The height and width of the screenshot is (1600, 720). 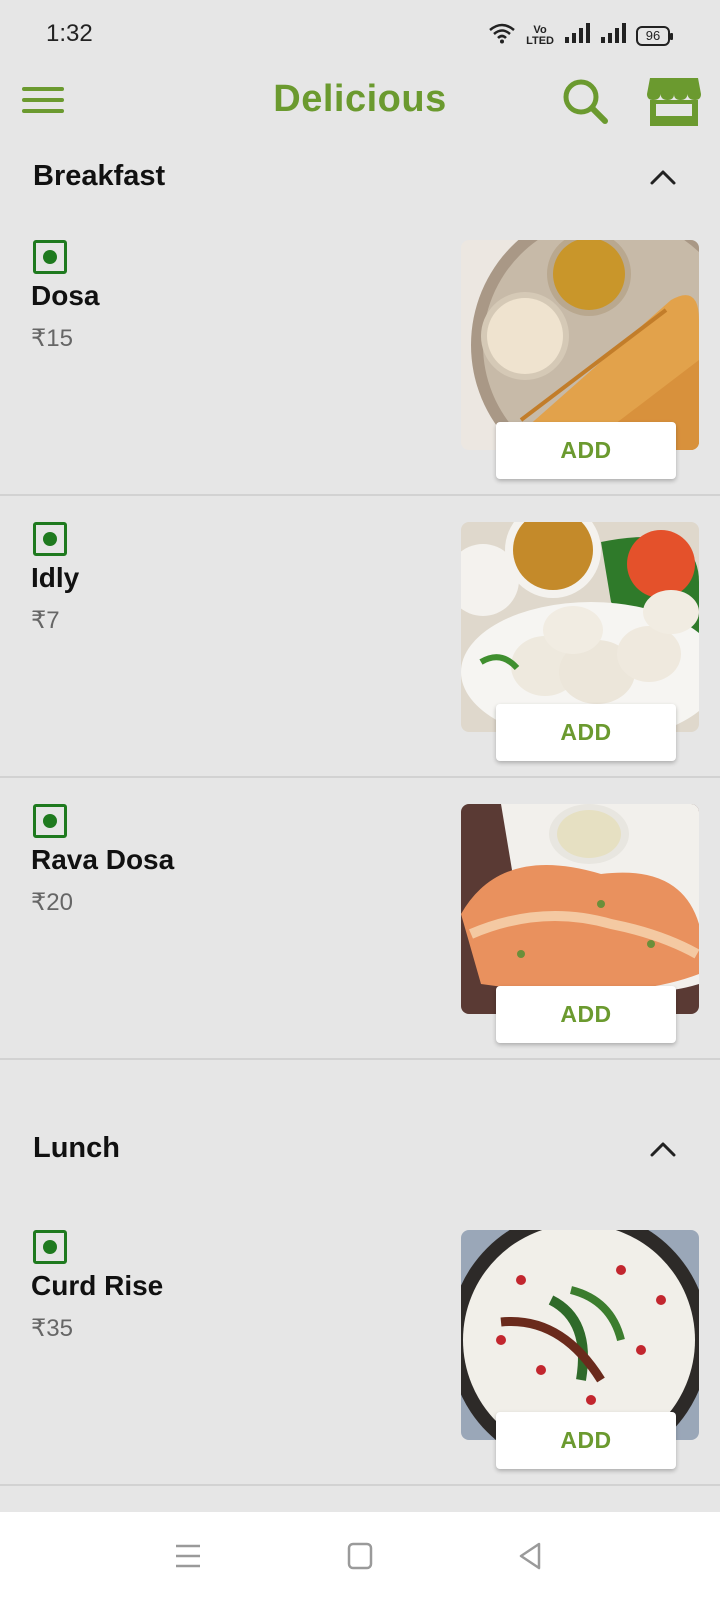 What do you see at coordinates (55, 577) in the screenshot?
I see `item-name: Idly` at bounding box center [55, 577].